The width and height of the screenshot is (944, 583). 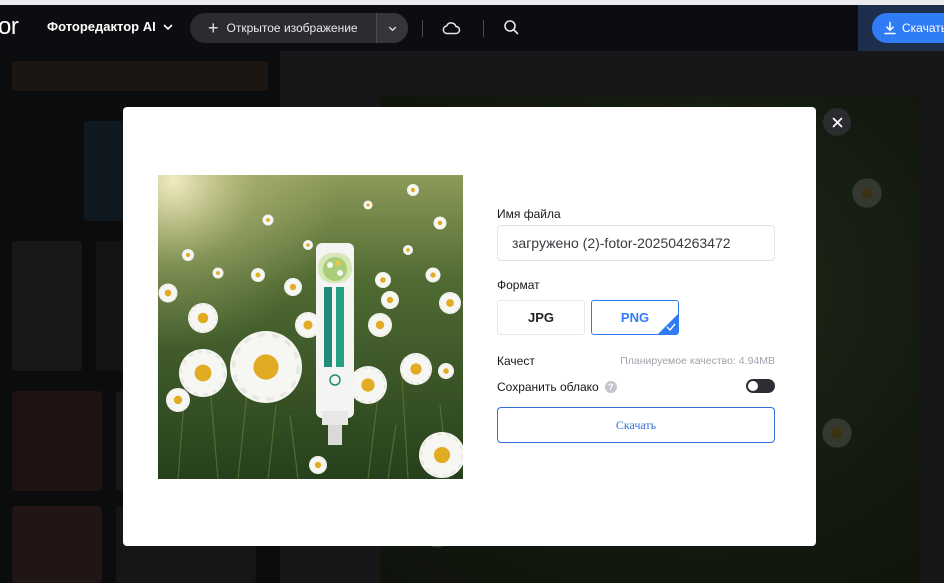 I want to click on close-dialog-button, so click(x=837, y=122).